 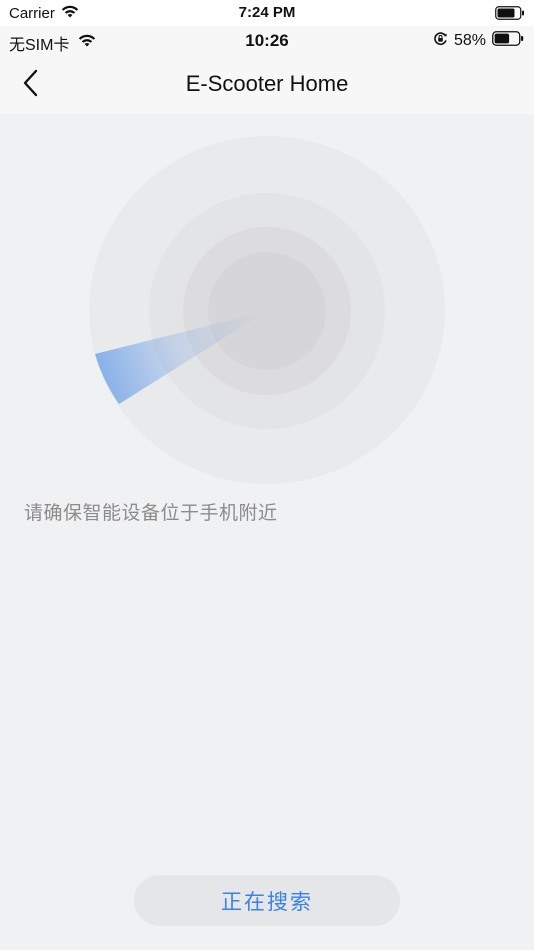 I want to click on outer-status-time: 7:24 PM, so click(x=267, y=12).